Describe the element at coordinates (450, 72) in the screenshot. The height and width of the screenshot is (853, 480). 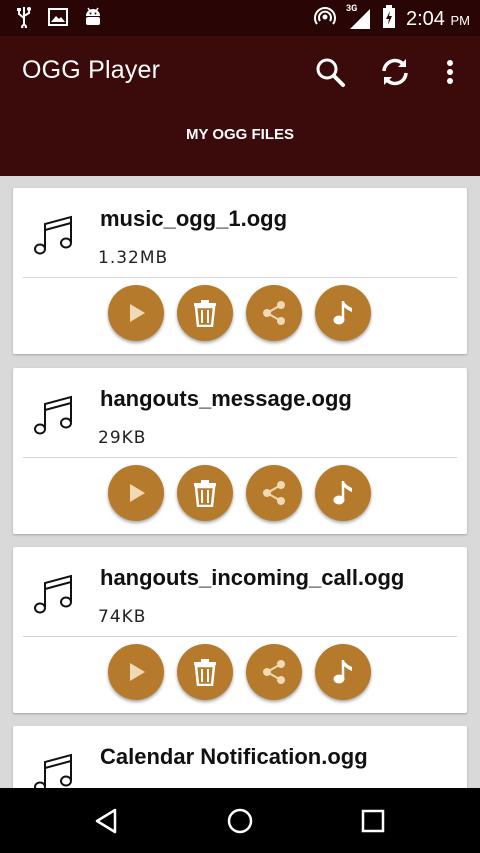
I see `more-vert-icon` at that location.